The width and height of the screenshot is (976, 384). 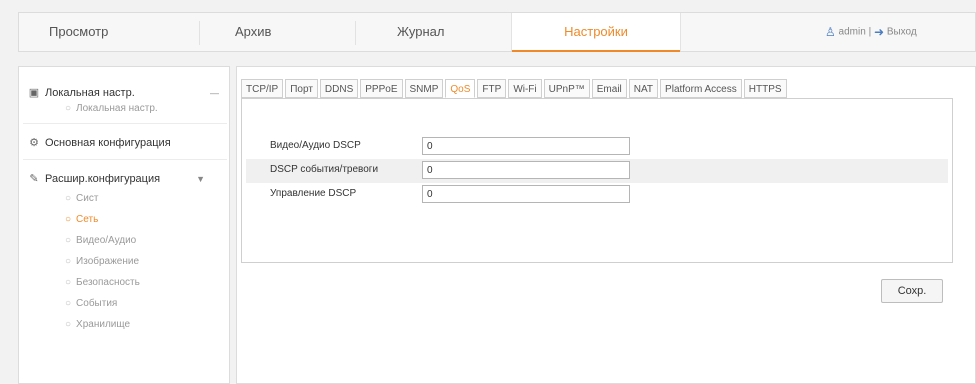 What do you see at coordinates (103, 179) in the screenshot?
I see `sidebar-group-label: Расшир.конфигурация` at bounding box center [103, 179].